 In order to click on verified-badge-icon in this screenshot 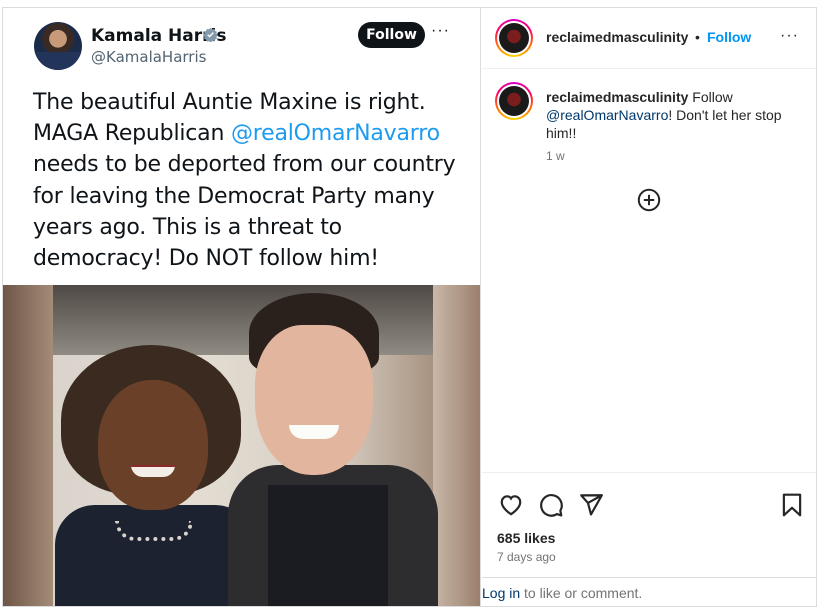, I will do `click(210, 34)`.